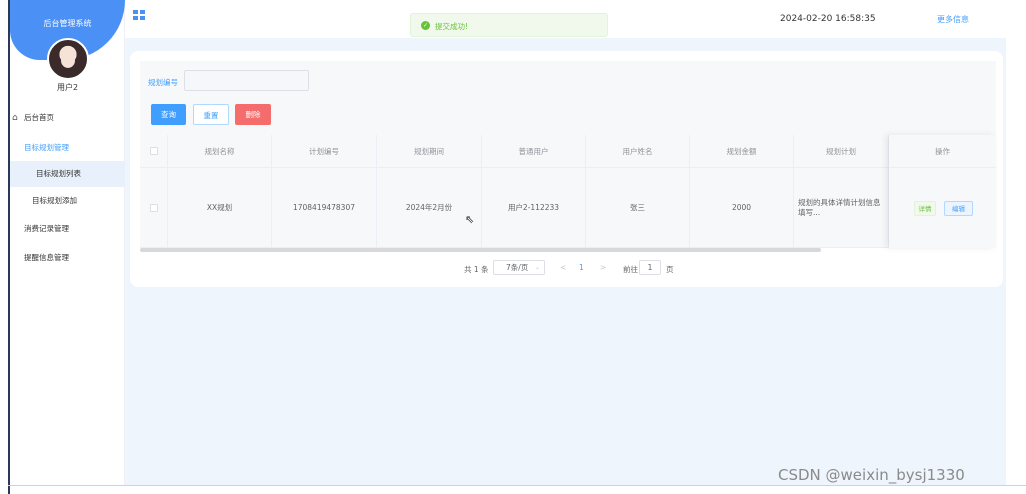  I want to click on sidebar-item-label: 目标规划管理, so click(46, 147).